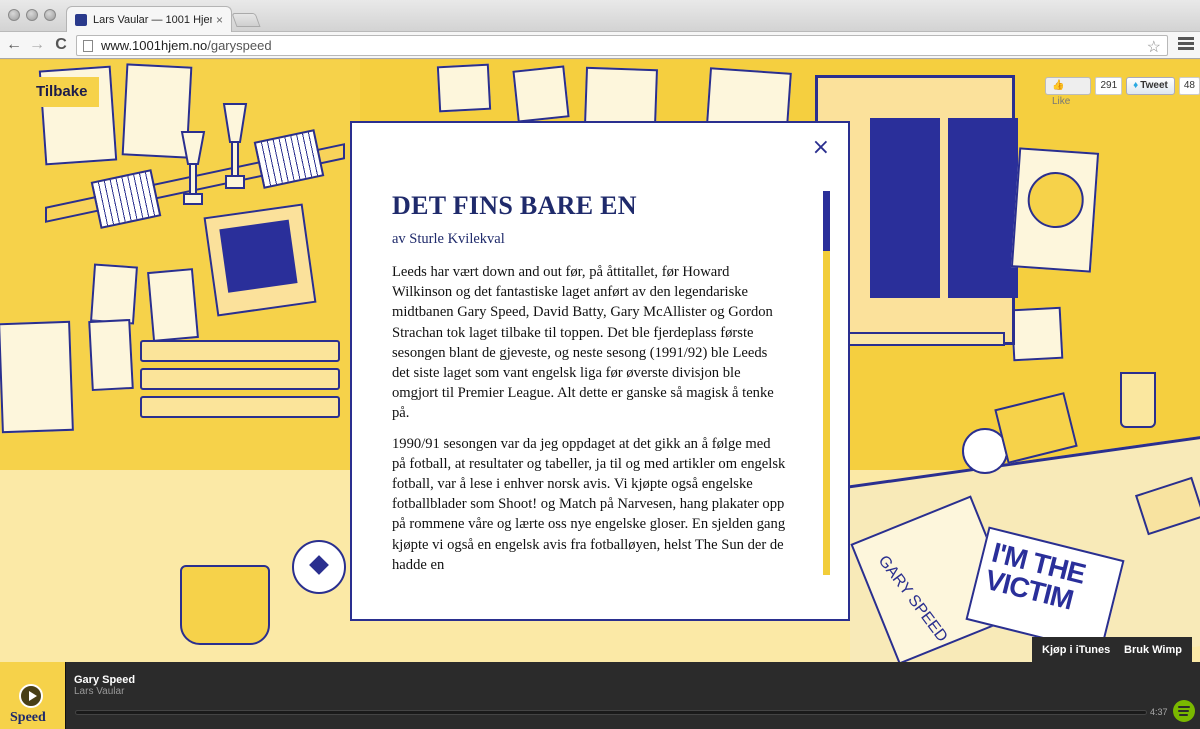 This screenshot has height=729, width=1200. What do you see at coordinates (260, 260) in the screenshot?
I see `pinboard` at bounding box center [260, 260].